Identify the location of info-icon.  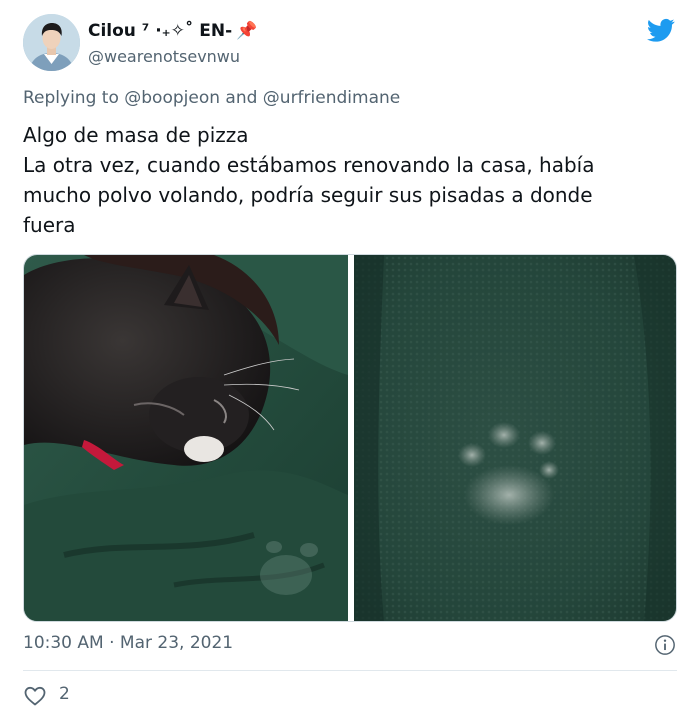
(665, 645).